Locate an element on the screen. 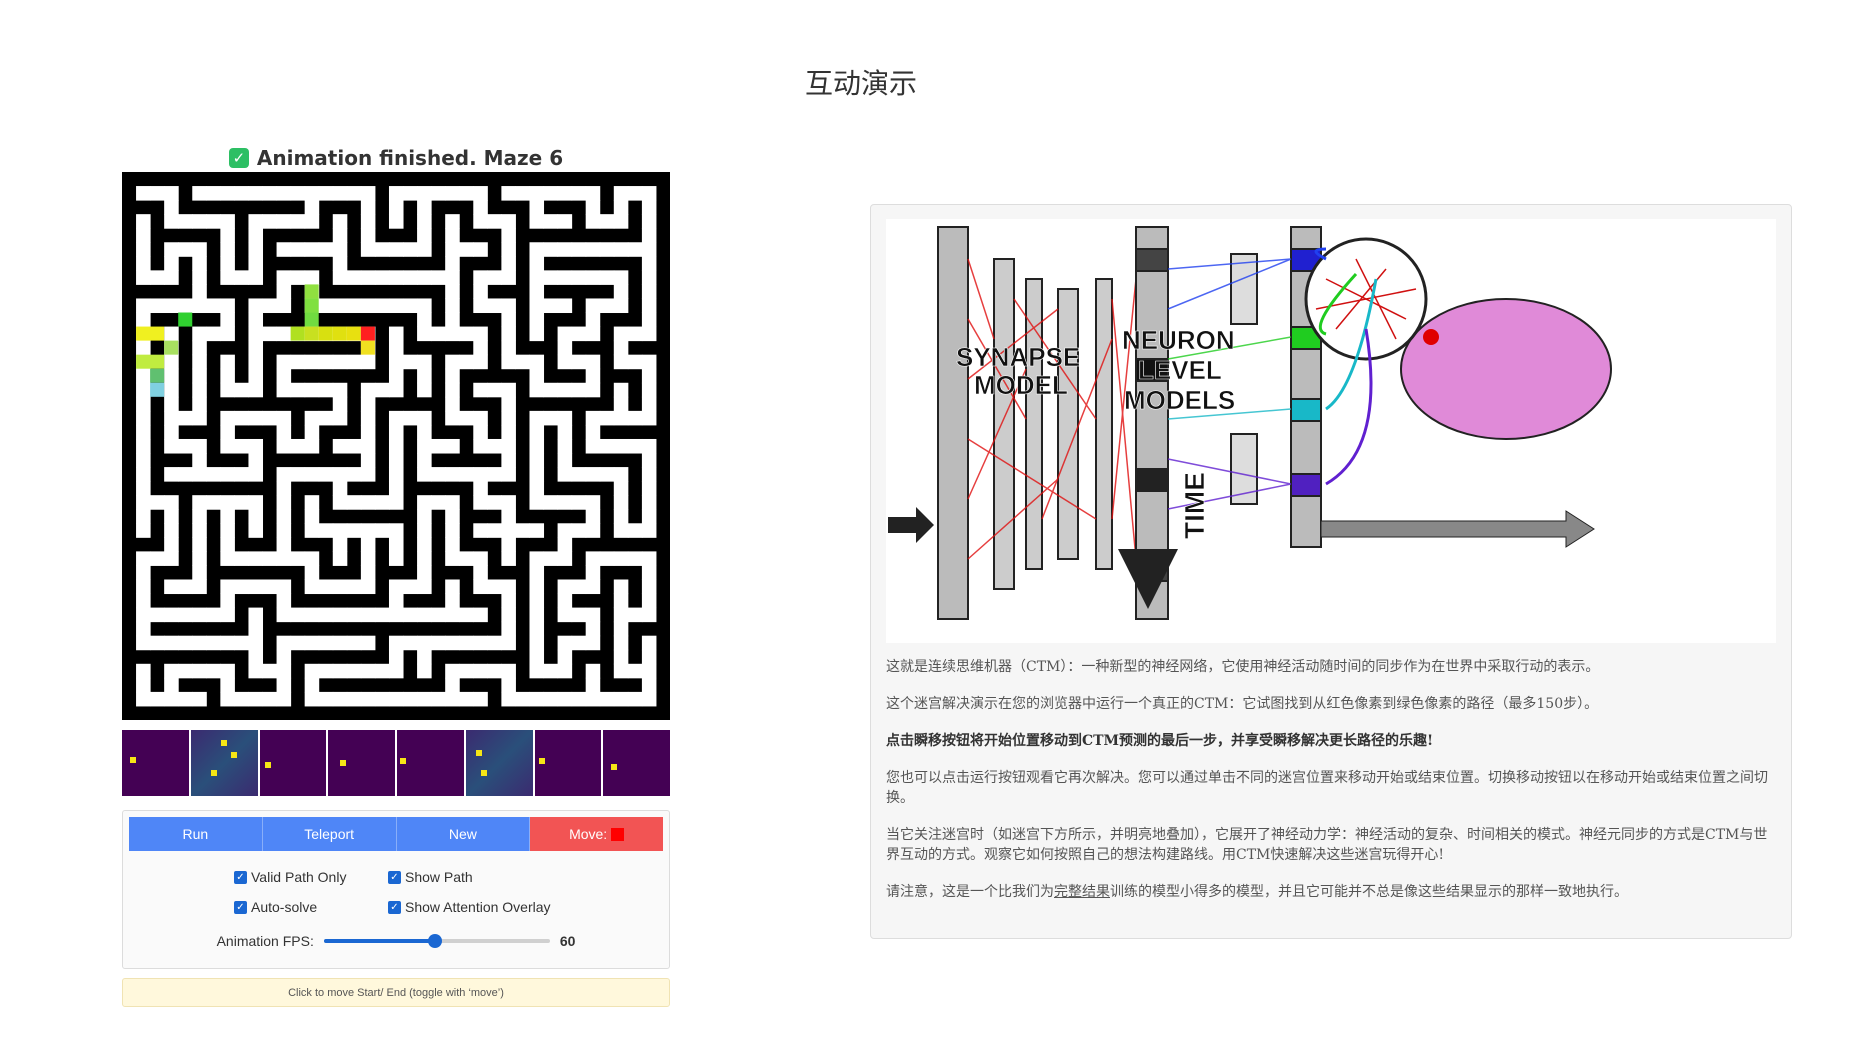 The width and height of the screenshot is (1852, 1058). full-results-link: 完整结果 is located at coordinates (1082, 892).